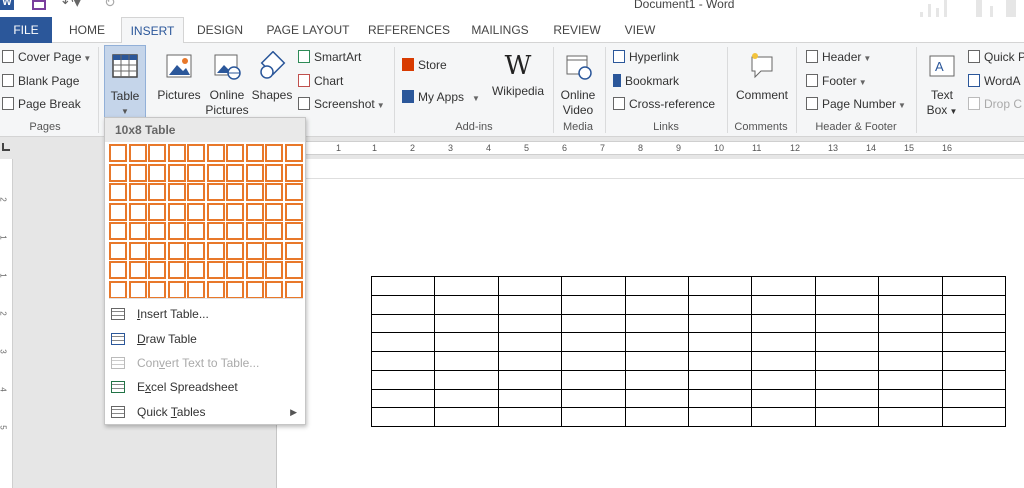 The image size is (1024, 488). Describe the element at coordinates (227, 84) in the screenshot. I see `online-pictures-button: Online Pictures` at that location.